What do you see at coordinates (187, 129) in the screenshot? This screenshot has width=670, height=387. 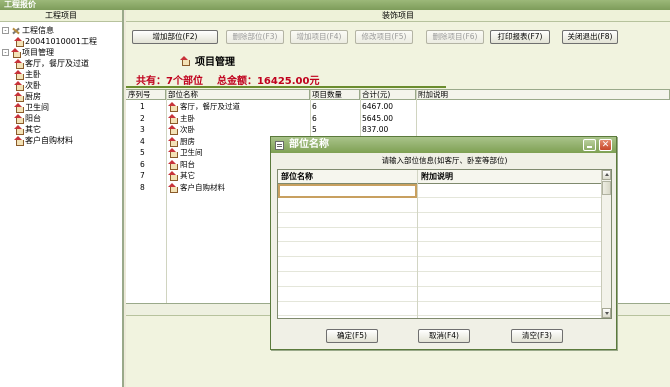 I see `part-name-text: 次卧` at bounding box center [187, 129].